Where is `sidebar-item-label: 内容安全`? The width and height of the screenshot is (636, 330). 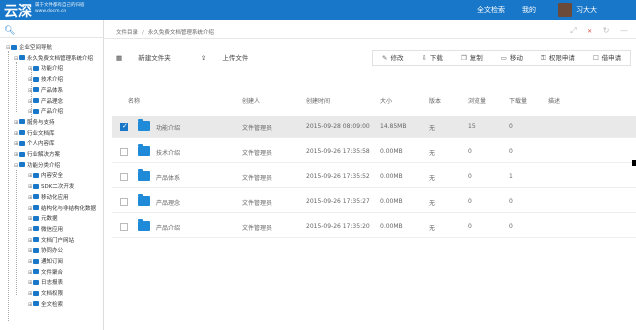
sidebar-item-label: 内容安全 is located at coordinates (52, 176).